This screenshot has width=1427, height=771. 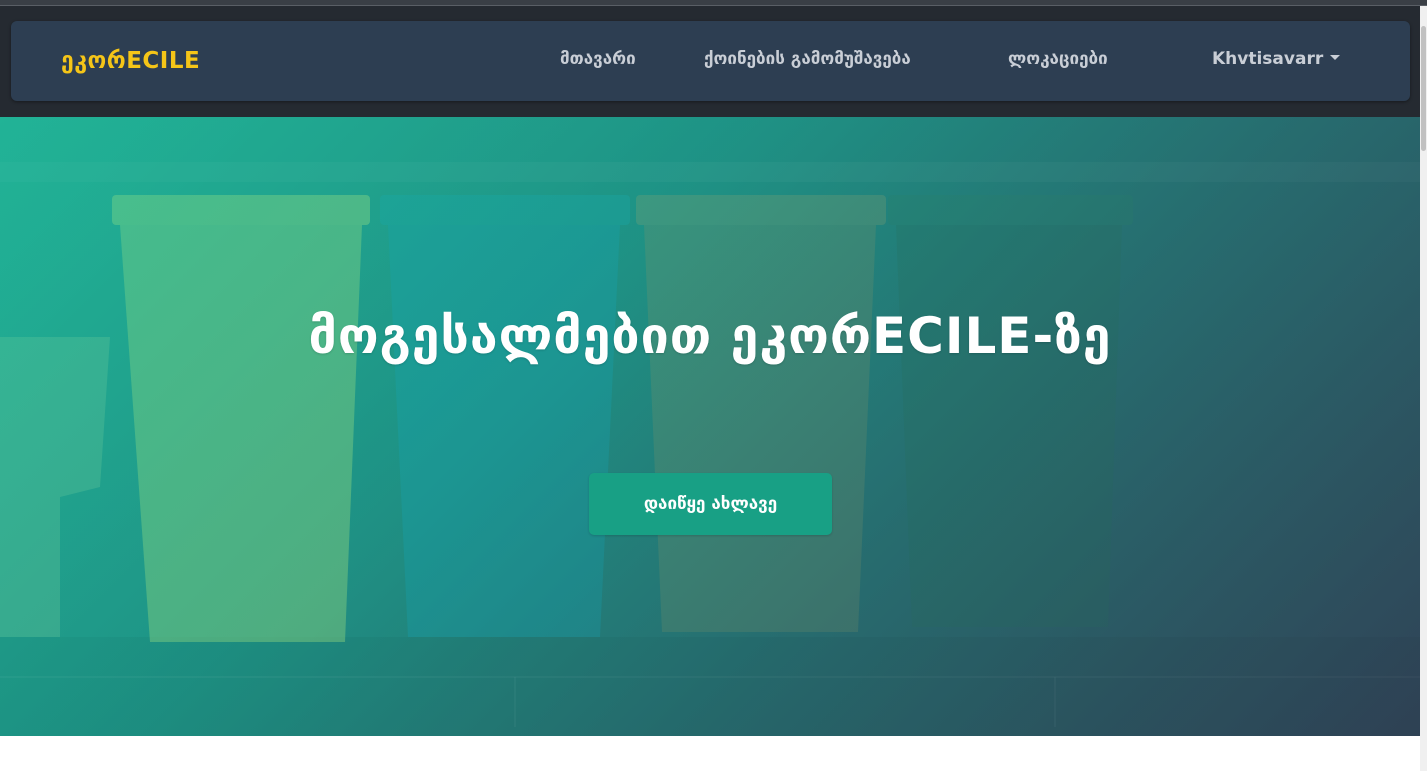 I want to click on user-dropdown: Khvtisavarr, so click(x=1276, y=61).